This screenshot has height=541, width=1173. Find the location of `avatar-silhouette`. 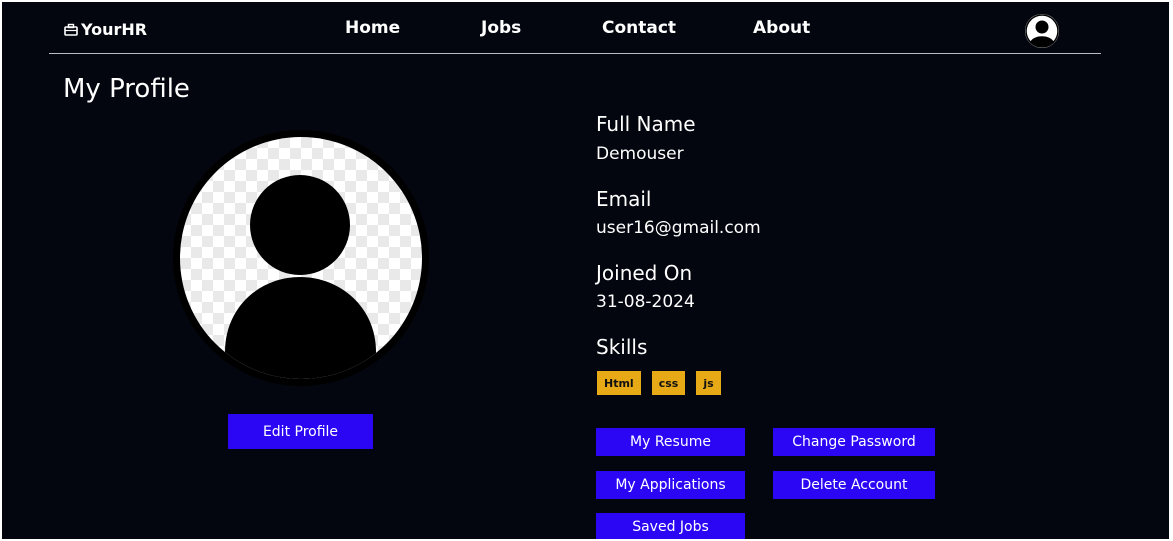

avatar-silhouette is located at coordinates (1042, 31).